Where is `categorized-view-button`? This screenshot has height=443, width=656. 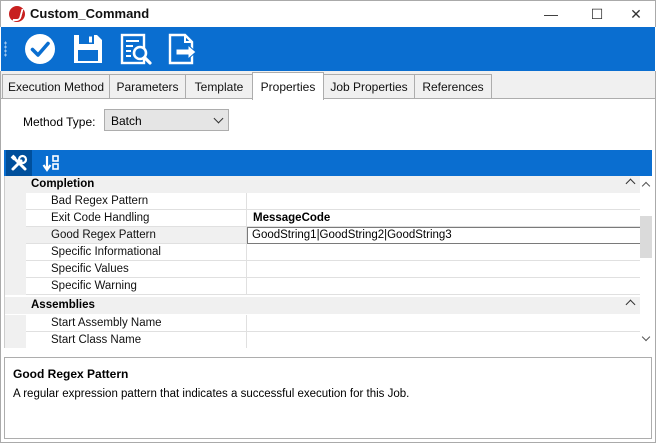
categorized-view-button is located at coordinates (19, 163).